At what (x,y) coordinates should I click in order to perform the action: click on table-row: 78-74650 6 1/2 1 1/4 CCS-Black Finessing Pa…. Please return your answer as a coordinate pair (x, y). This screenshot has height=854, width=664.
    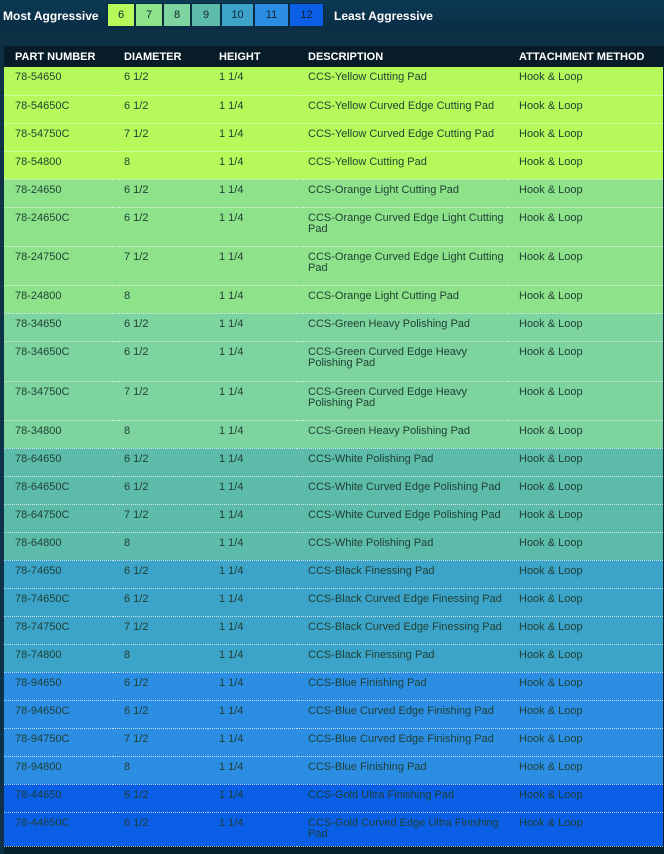
    Looking at the image, I should click on (333, 574).